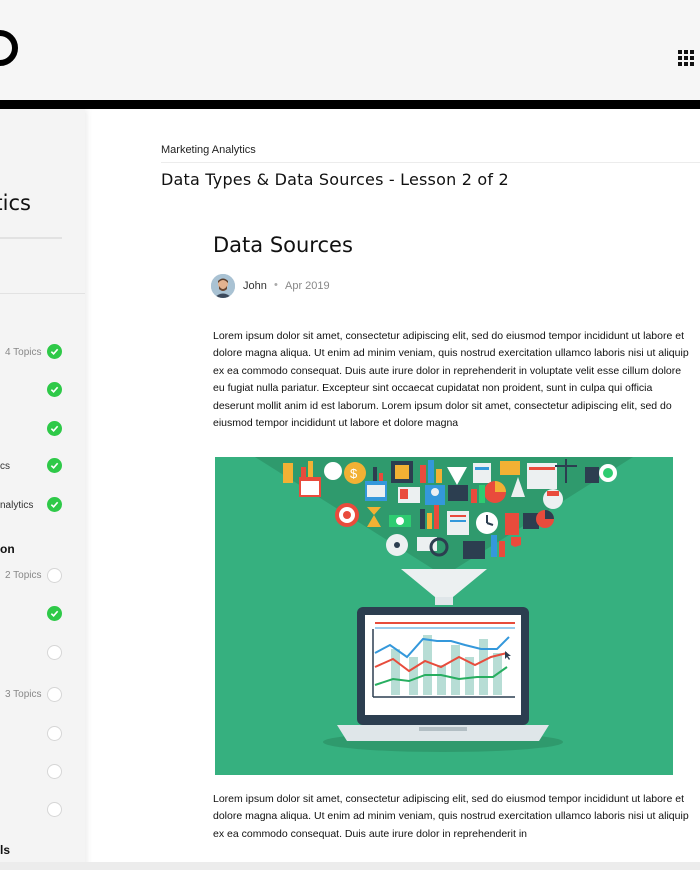  I want to click on author-name: John, so click(255, 286).